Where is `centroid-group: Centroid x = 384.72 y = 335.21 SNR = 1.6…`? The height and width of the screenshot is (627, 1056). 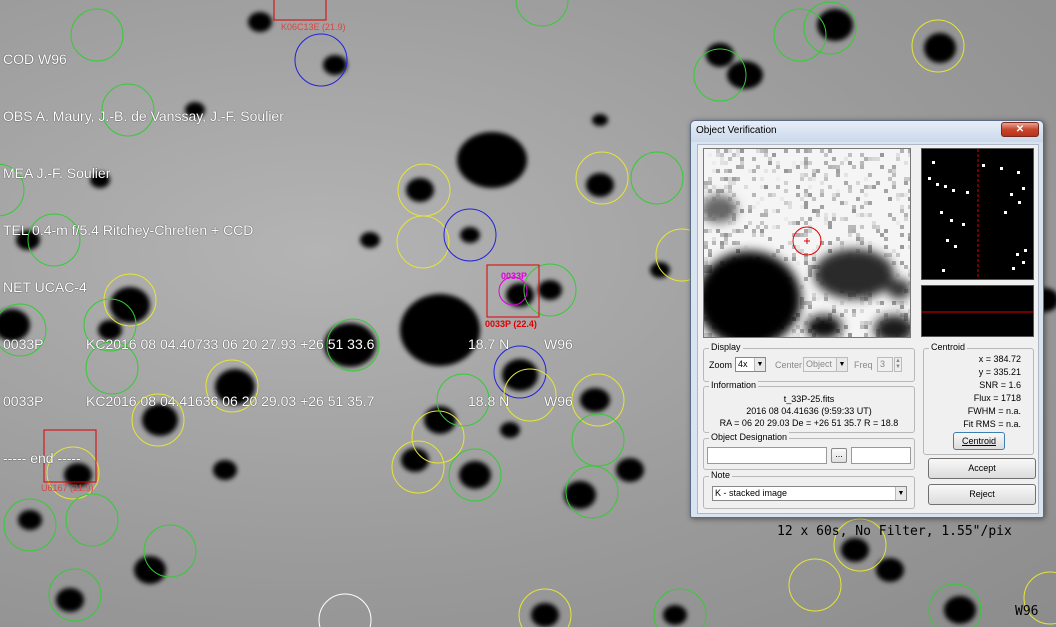
centroid-group: Centroid x = 384.72 y = 335.21 SNR = 1.6… is located at coordinates (978, 398).